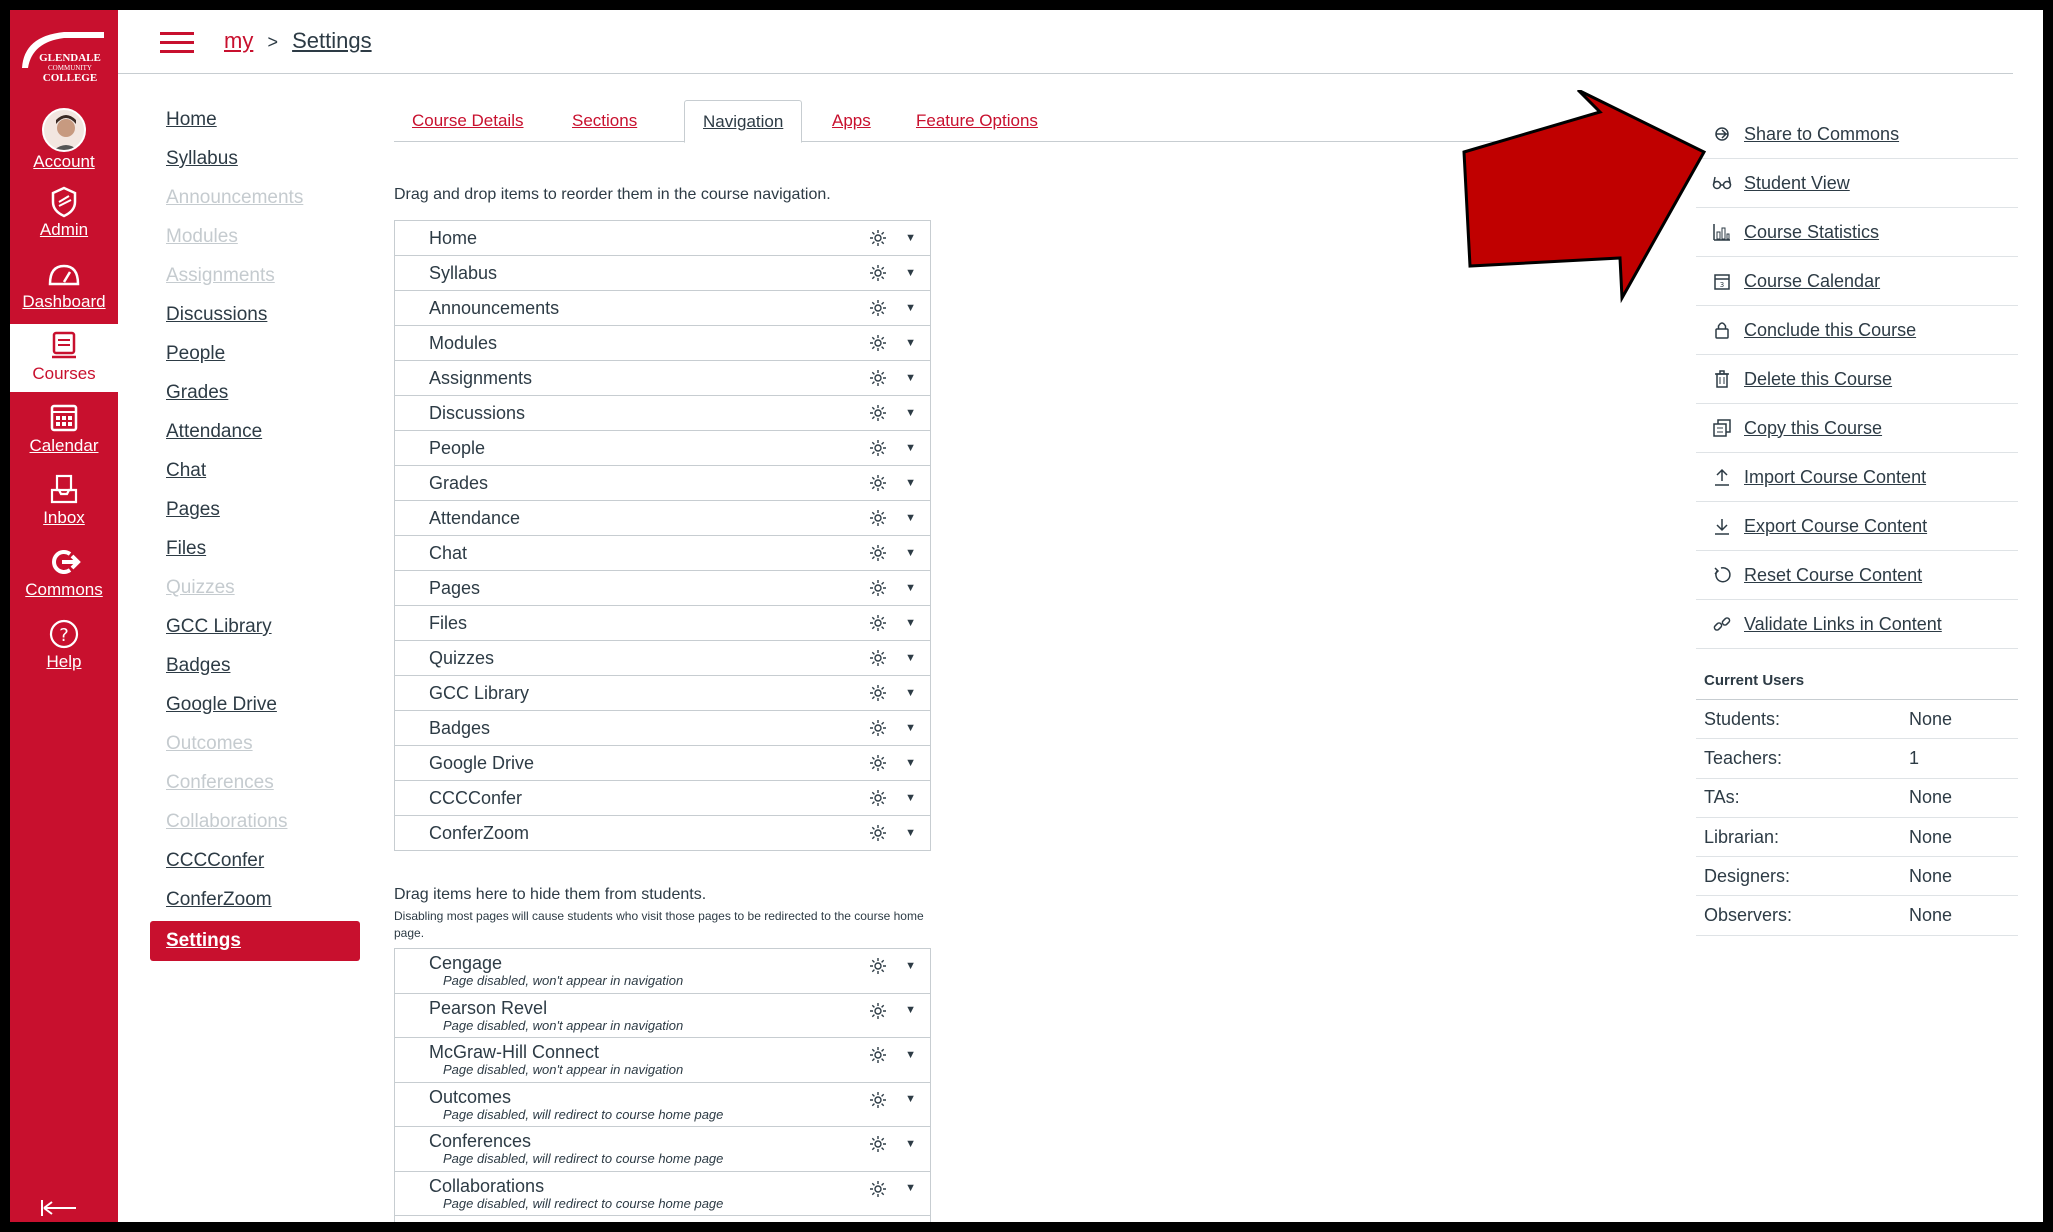 Image resolution: width=2053 pixels, height=1232 pixels. I want to click on global-nav-commons: Commons, so click(64, 574).